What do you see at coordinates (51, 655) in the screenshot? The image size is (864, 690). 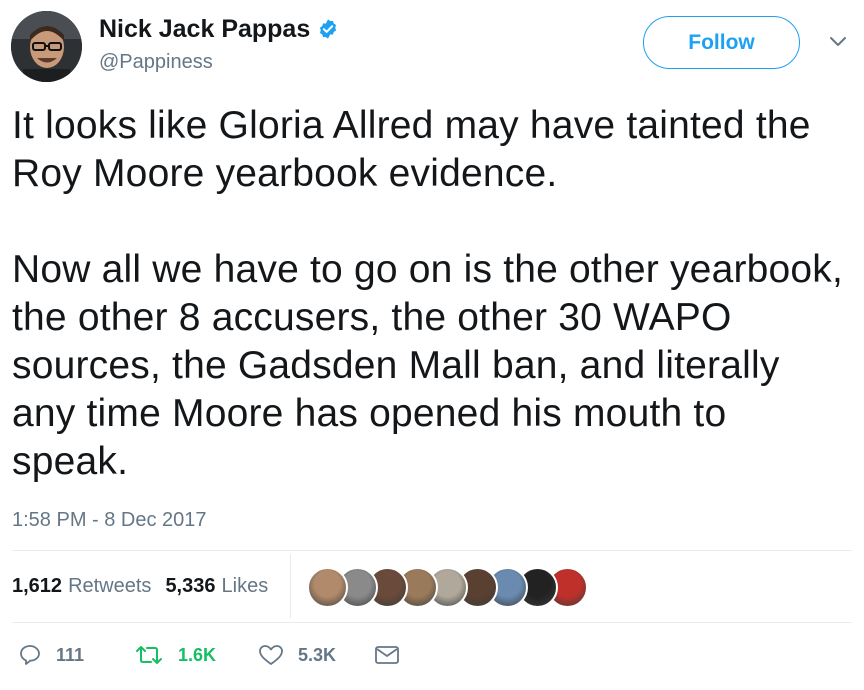 I see `reply-button: 111` at bounding box center [51, 655].